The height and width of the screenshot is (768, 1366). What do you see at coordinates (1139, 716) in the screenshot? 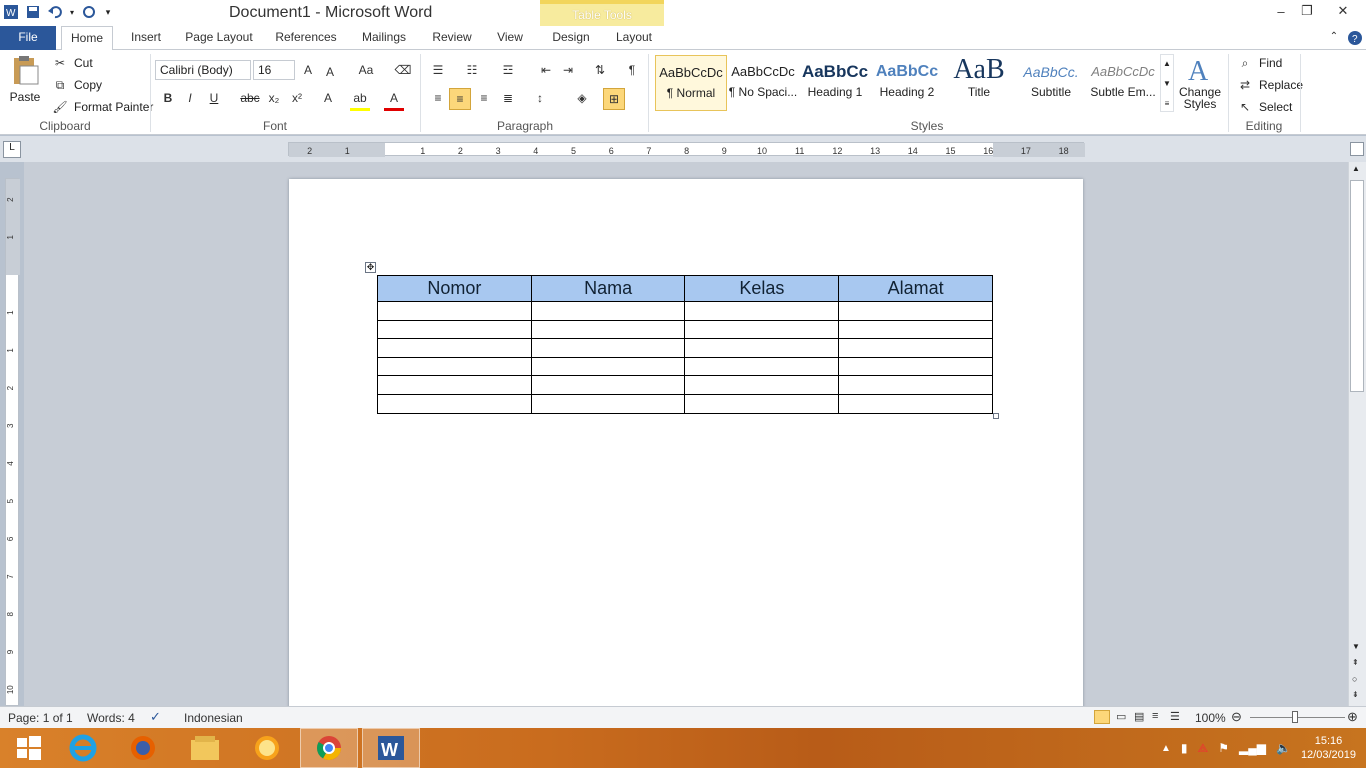
I see `web-layout-icon: ▤` at bounding box center [1139, 716].